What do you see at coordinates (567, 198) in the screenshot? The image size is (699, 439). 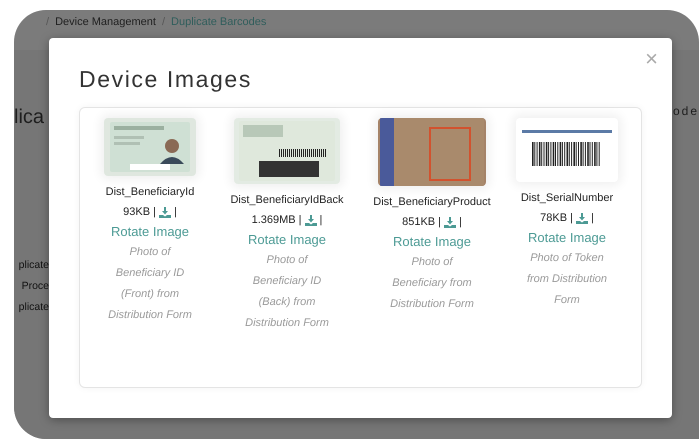 I see `file-name: Dist_SerialNumber` at bounding box center [567, 198].